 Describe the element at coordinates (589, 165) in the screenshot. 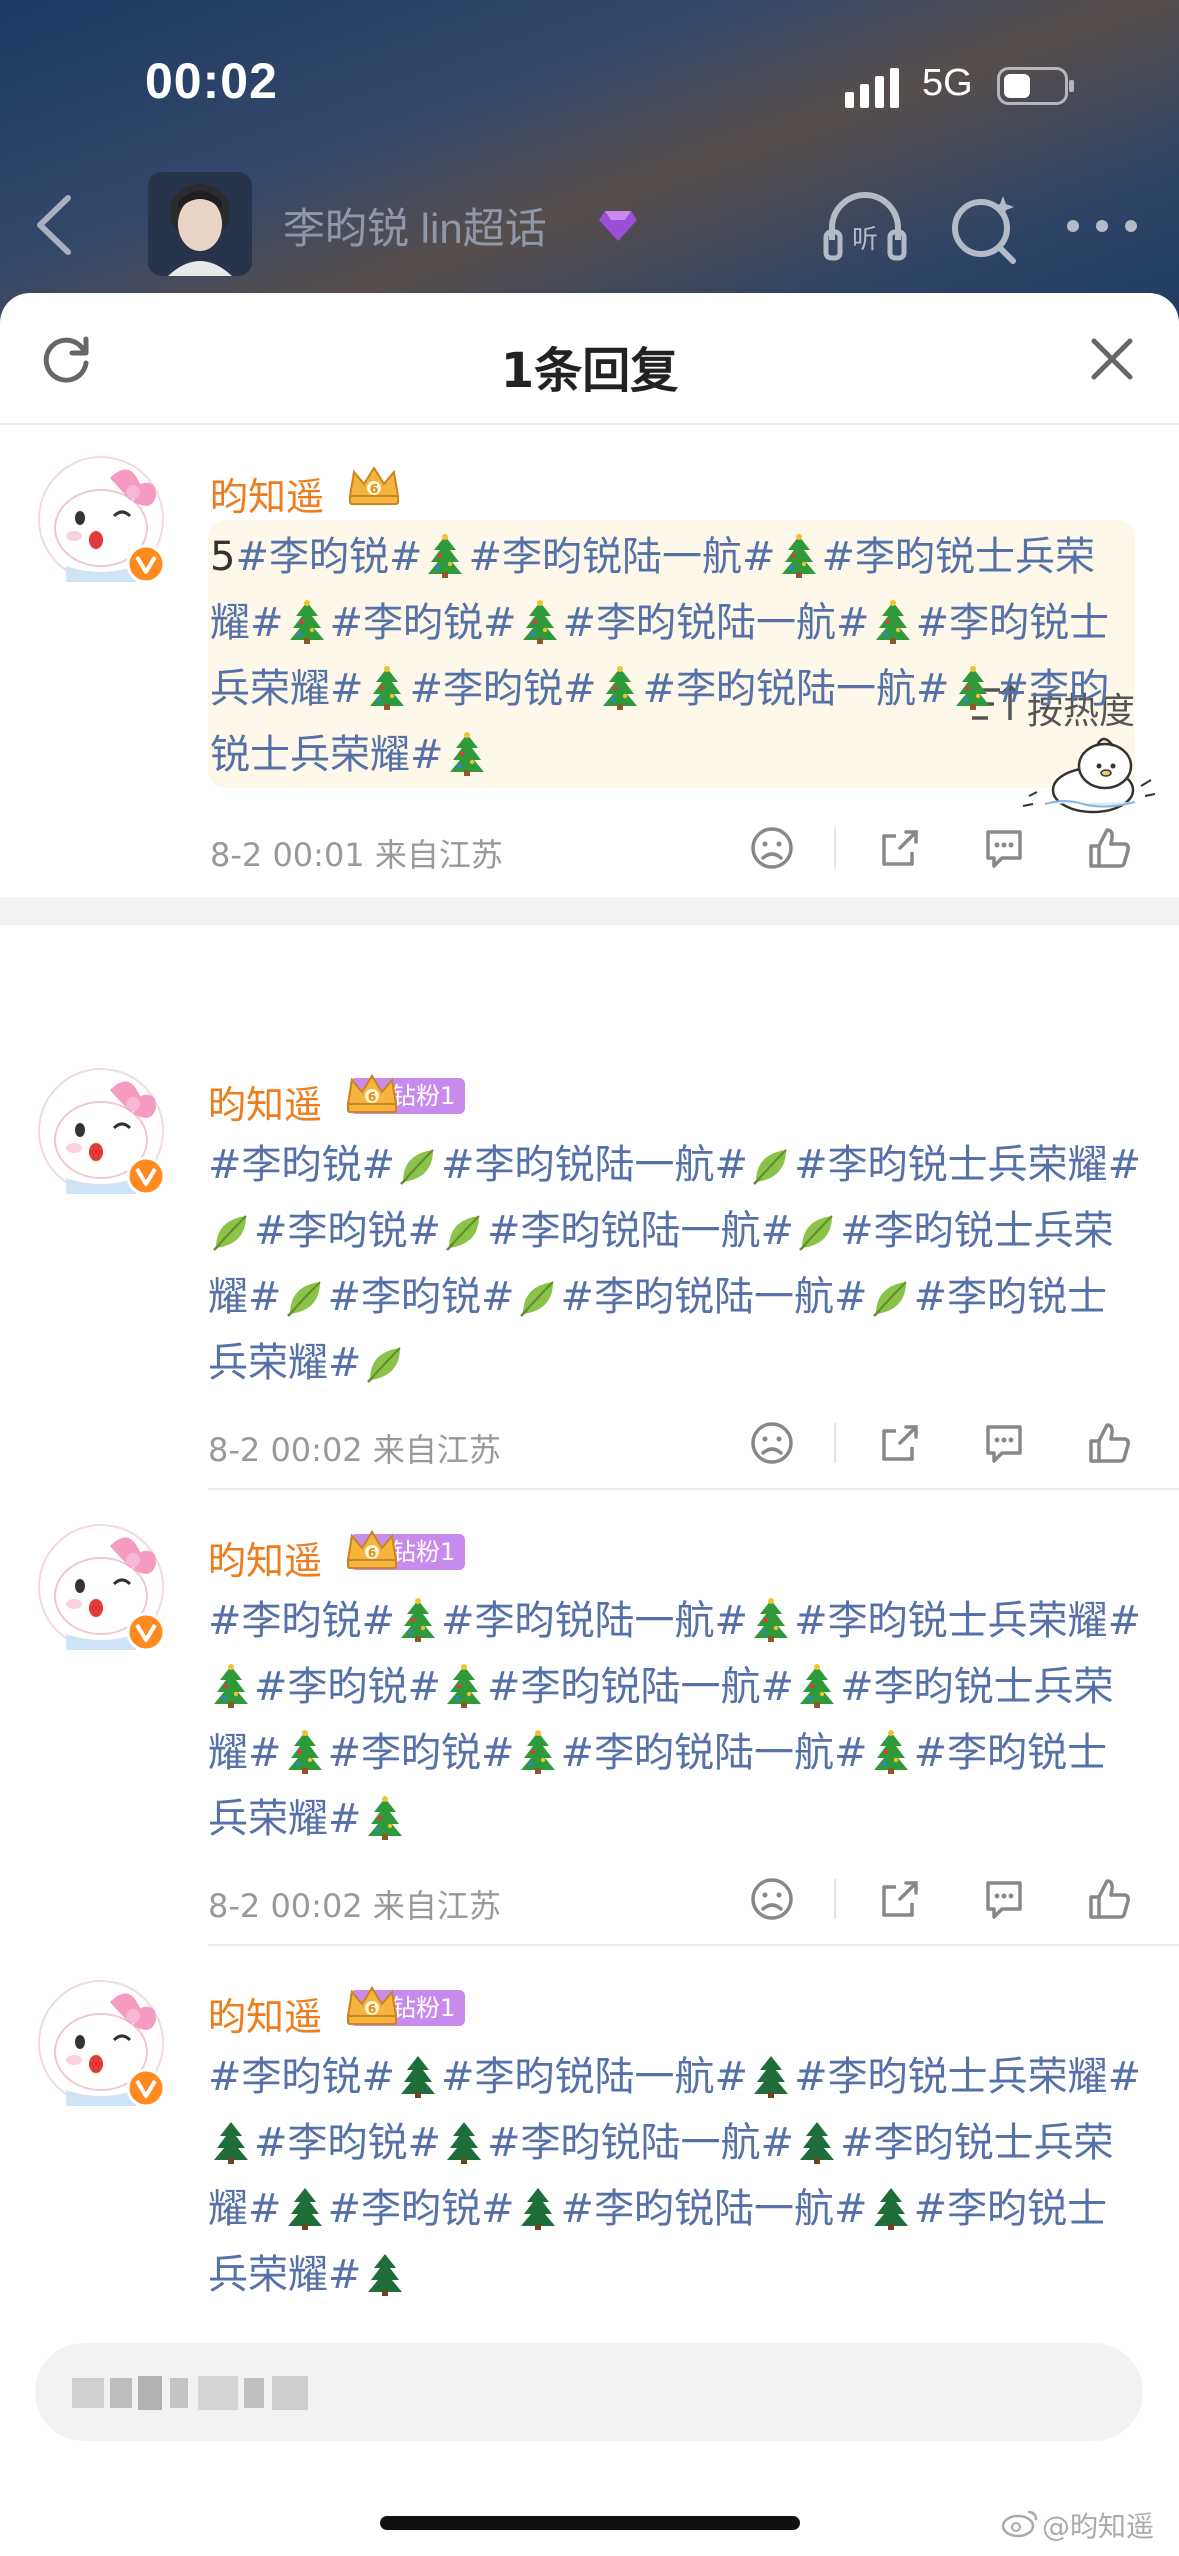

I see `header-background` at that location.